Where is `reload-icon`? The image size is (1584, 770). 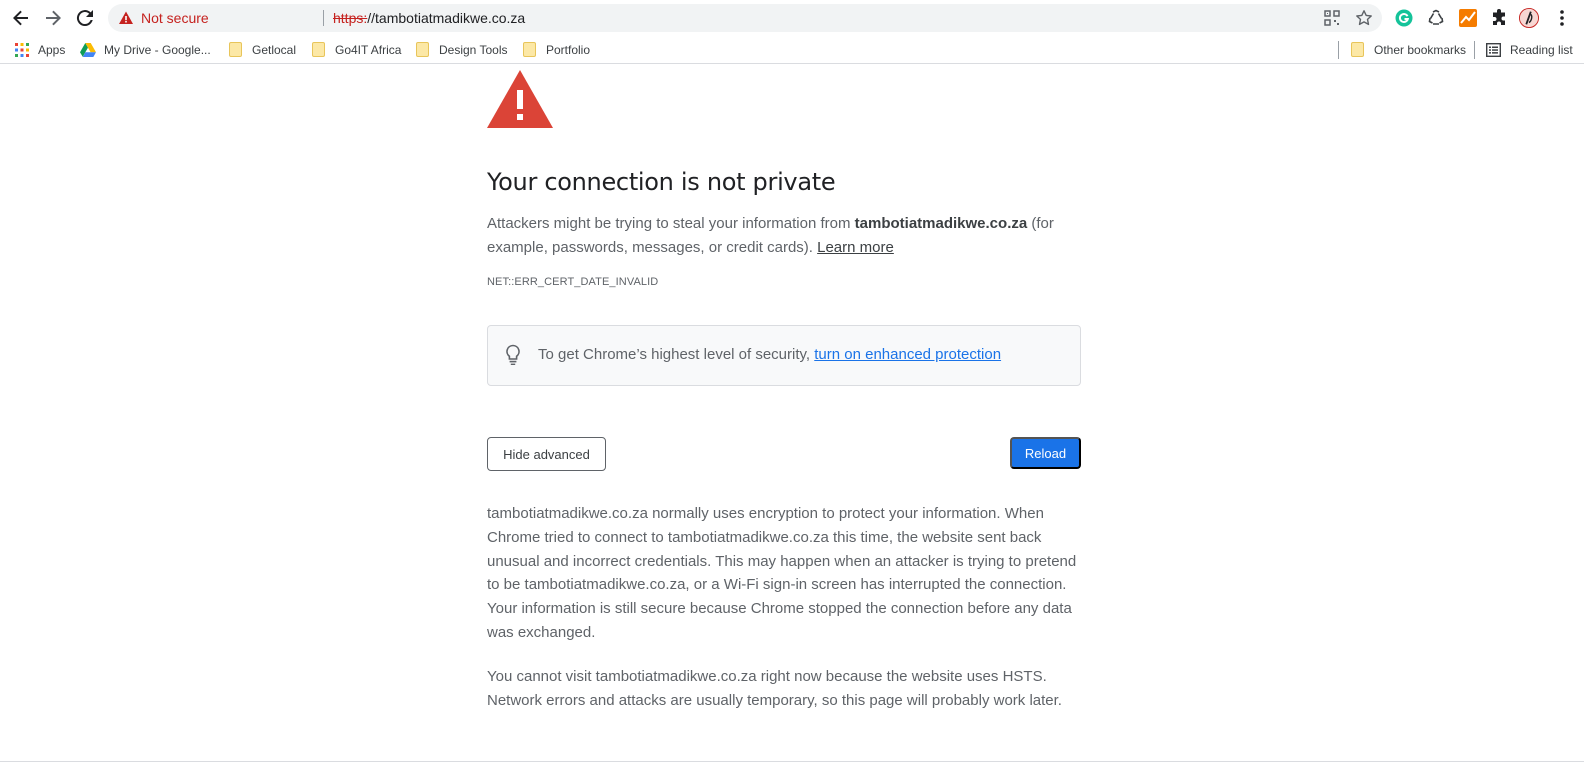 reload-icon is located at coordinates (84, 18).